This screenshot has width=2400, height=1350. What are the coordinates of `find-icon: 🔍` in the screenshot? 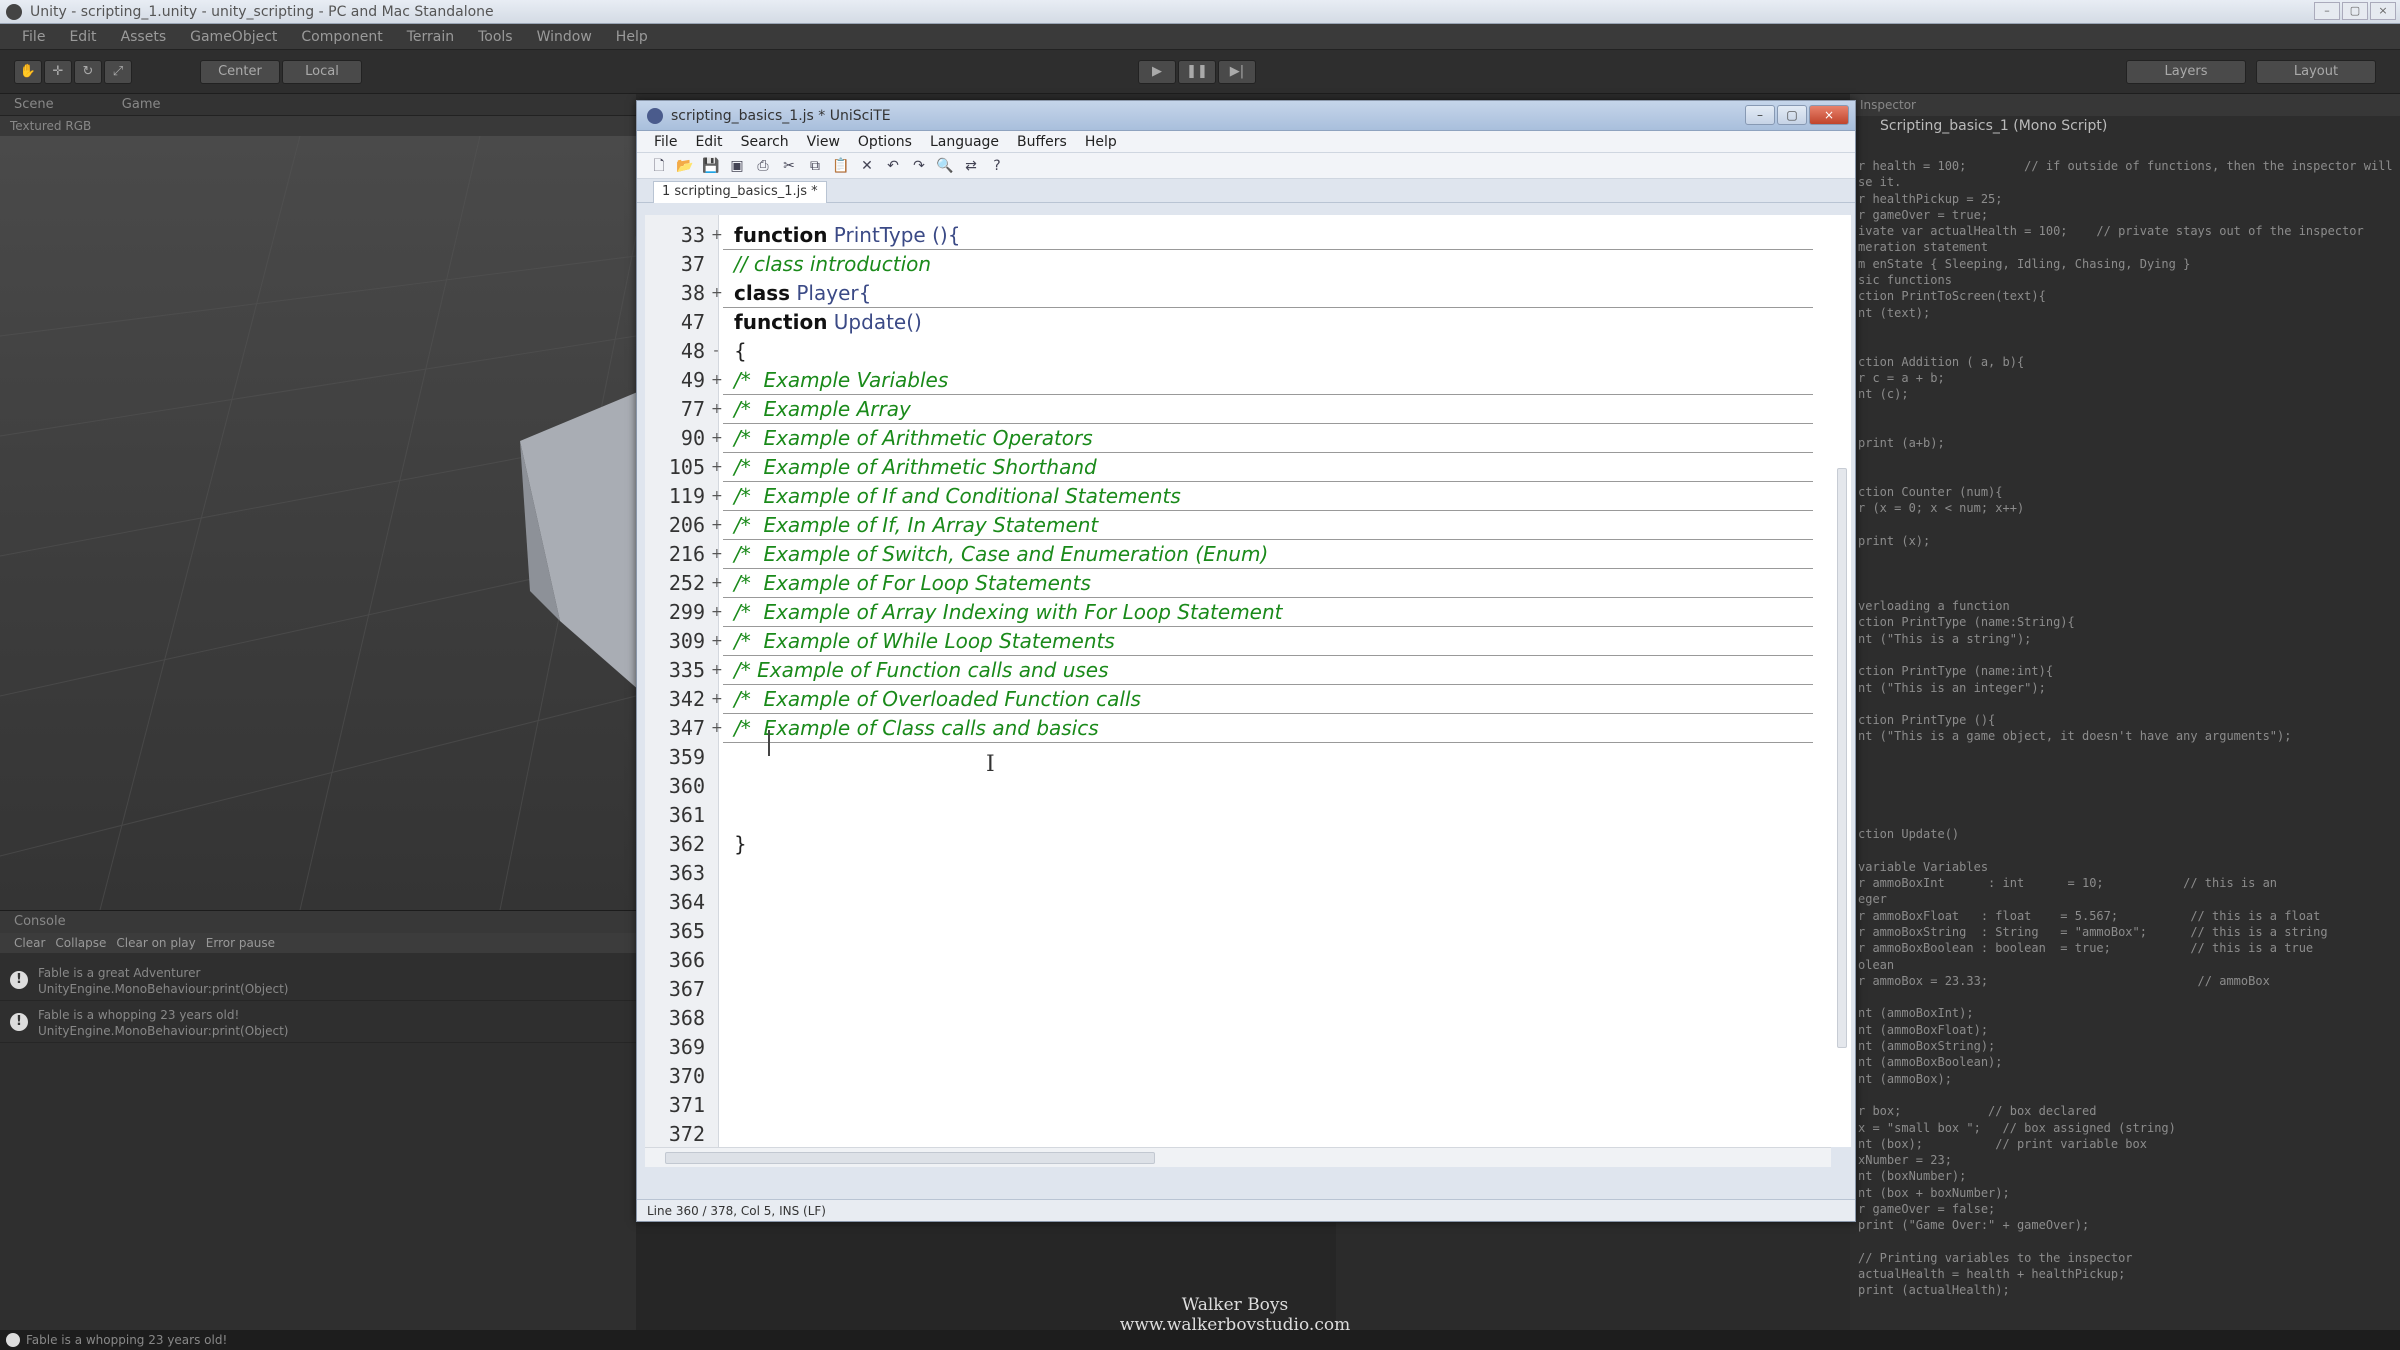 It's located at (945, 166).